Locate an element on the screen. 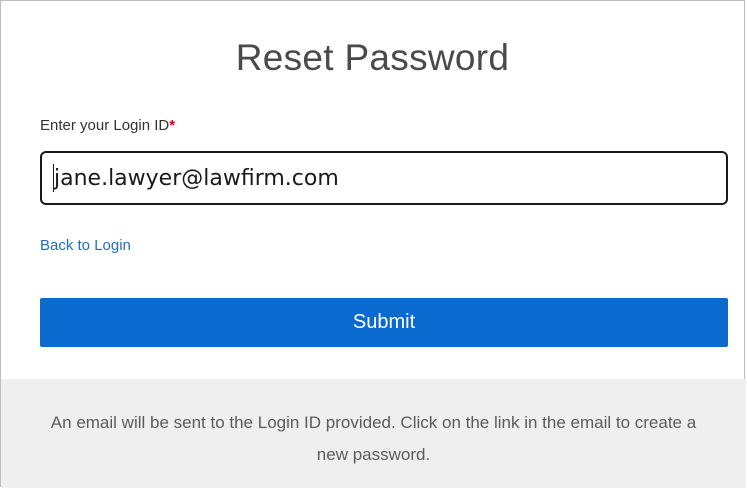  login-id-input is located at coordinates (384, 178).